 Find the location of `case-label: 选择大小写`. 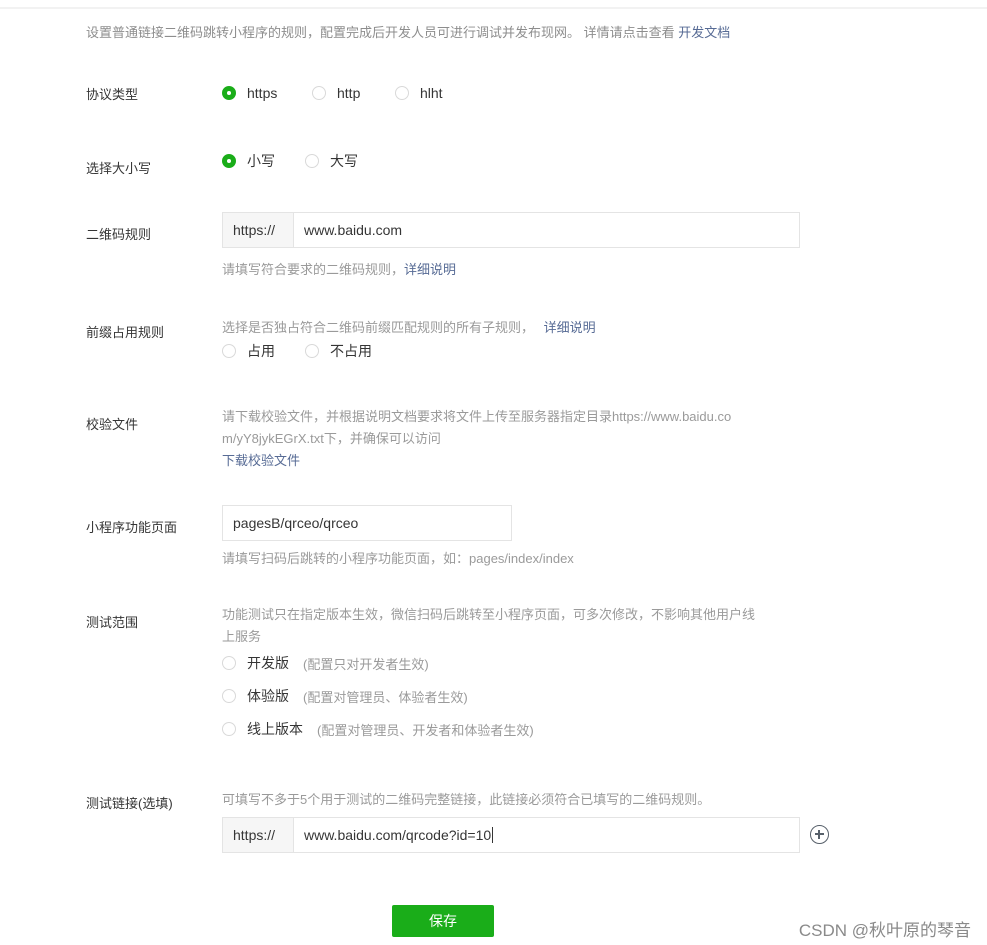

case-label: 选择大小写 is located at coordinates (119, 168).